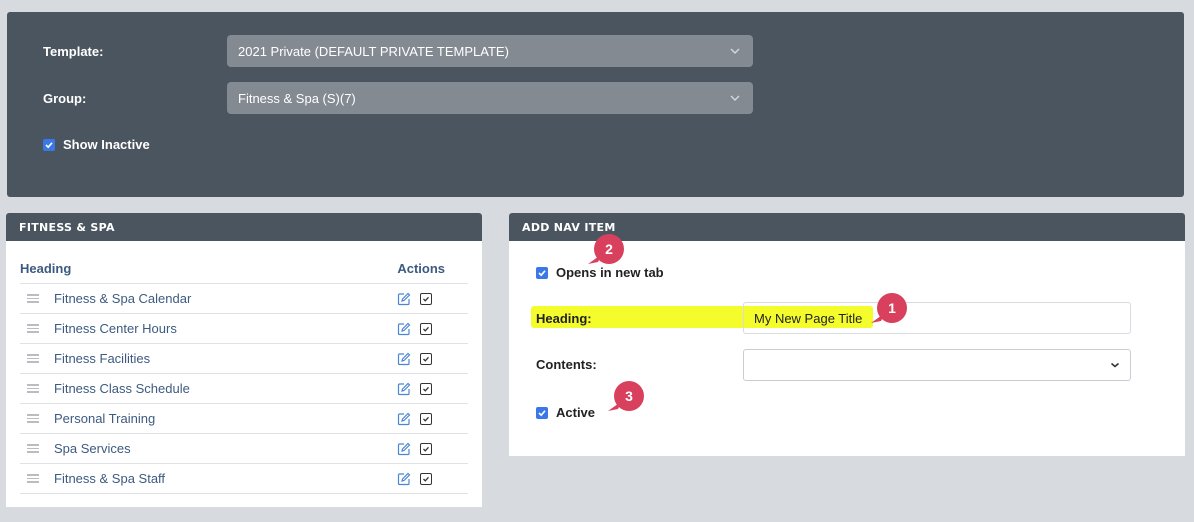  What do you see at coordinates (73, 51) in the screenshot?
I see `template-label: Template:` at bounding box center [73, 51].